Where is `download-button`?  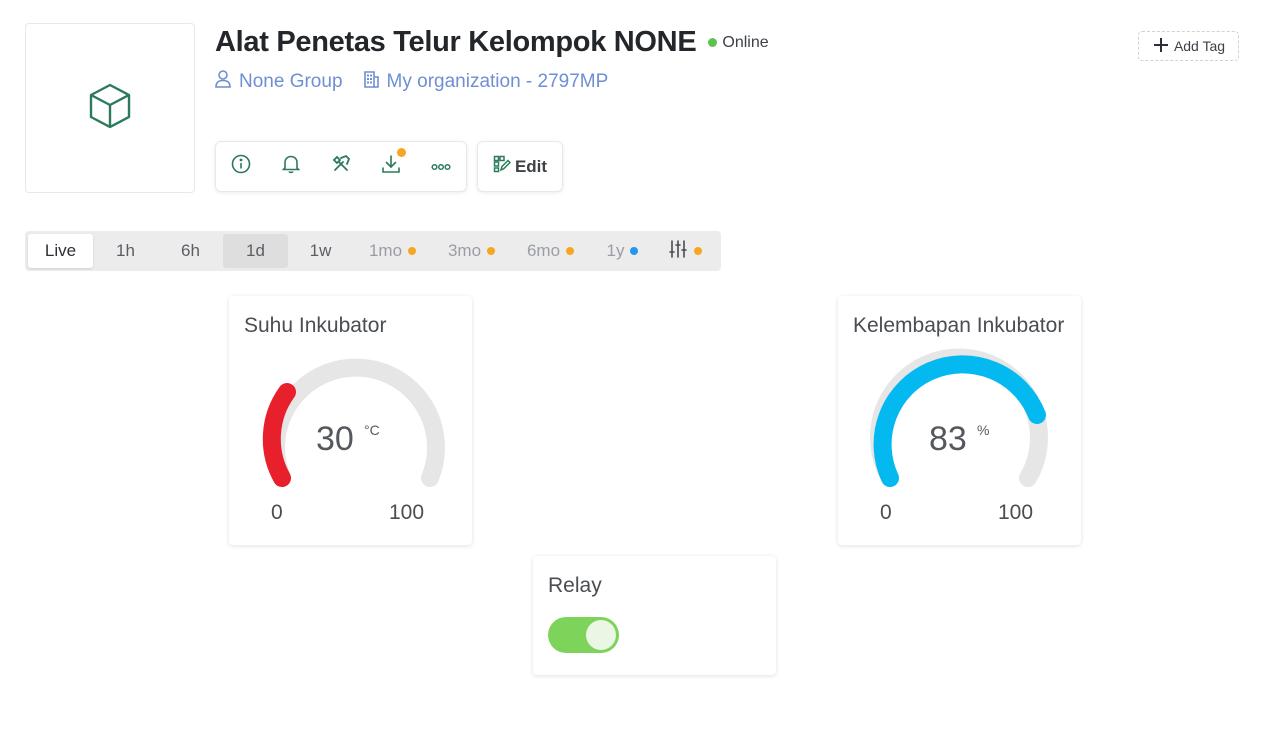 download-button is located at coordinates (391, 166).